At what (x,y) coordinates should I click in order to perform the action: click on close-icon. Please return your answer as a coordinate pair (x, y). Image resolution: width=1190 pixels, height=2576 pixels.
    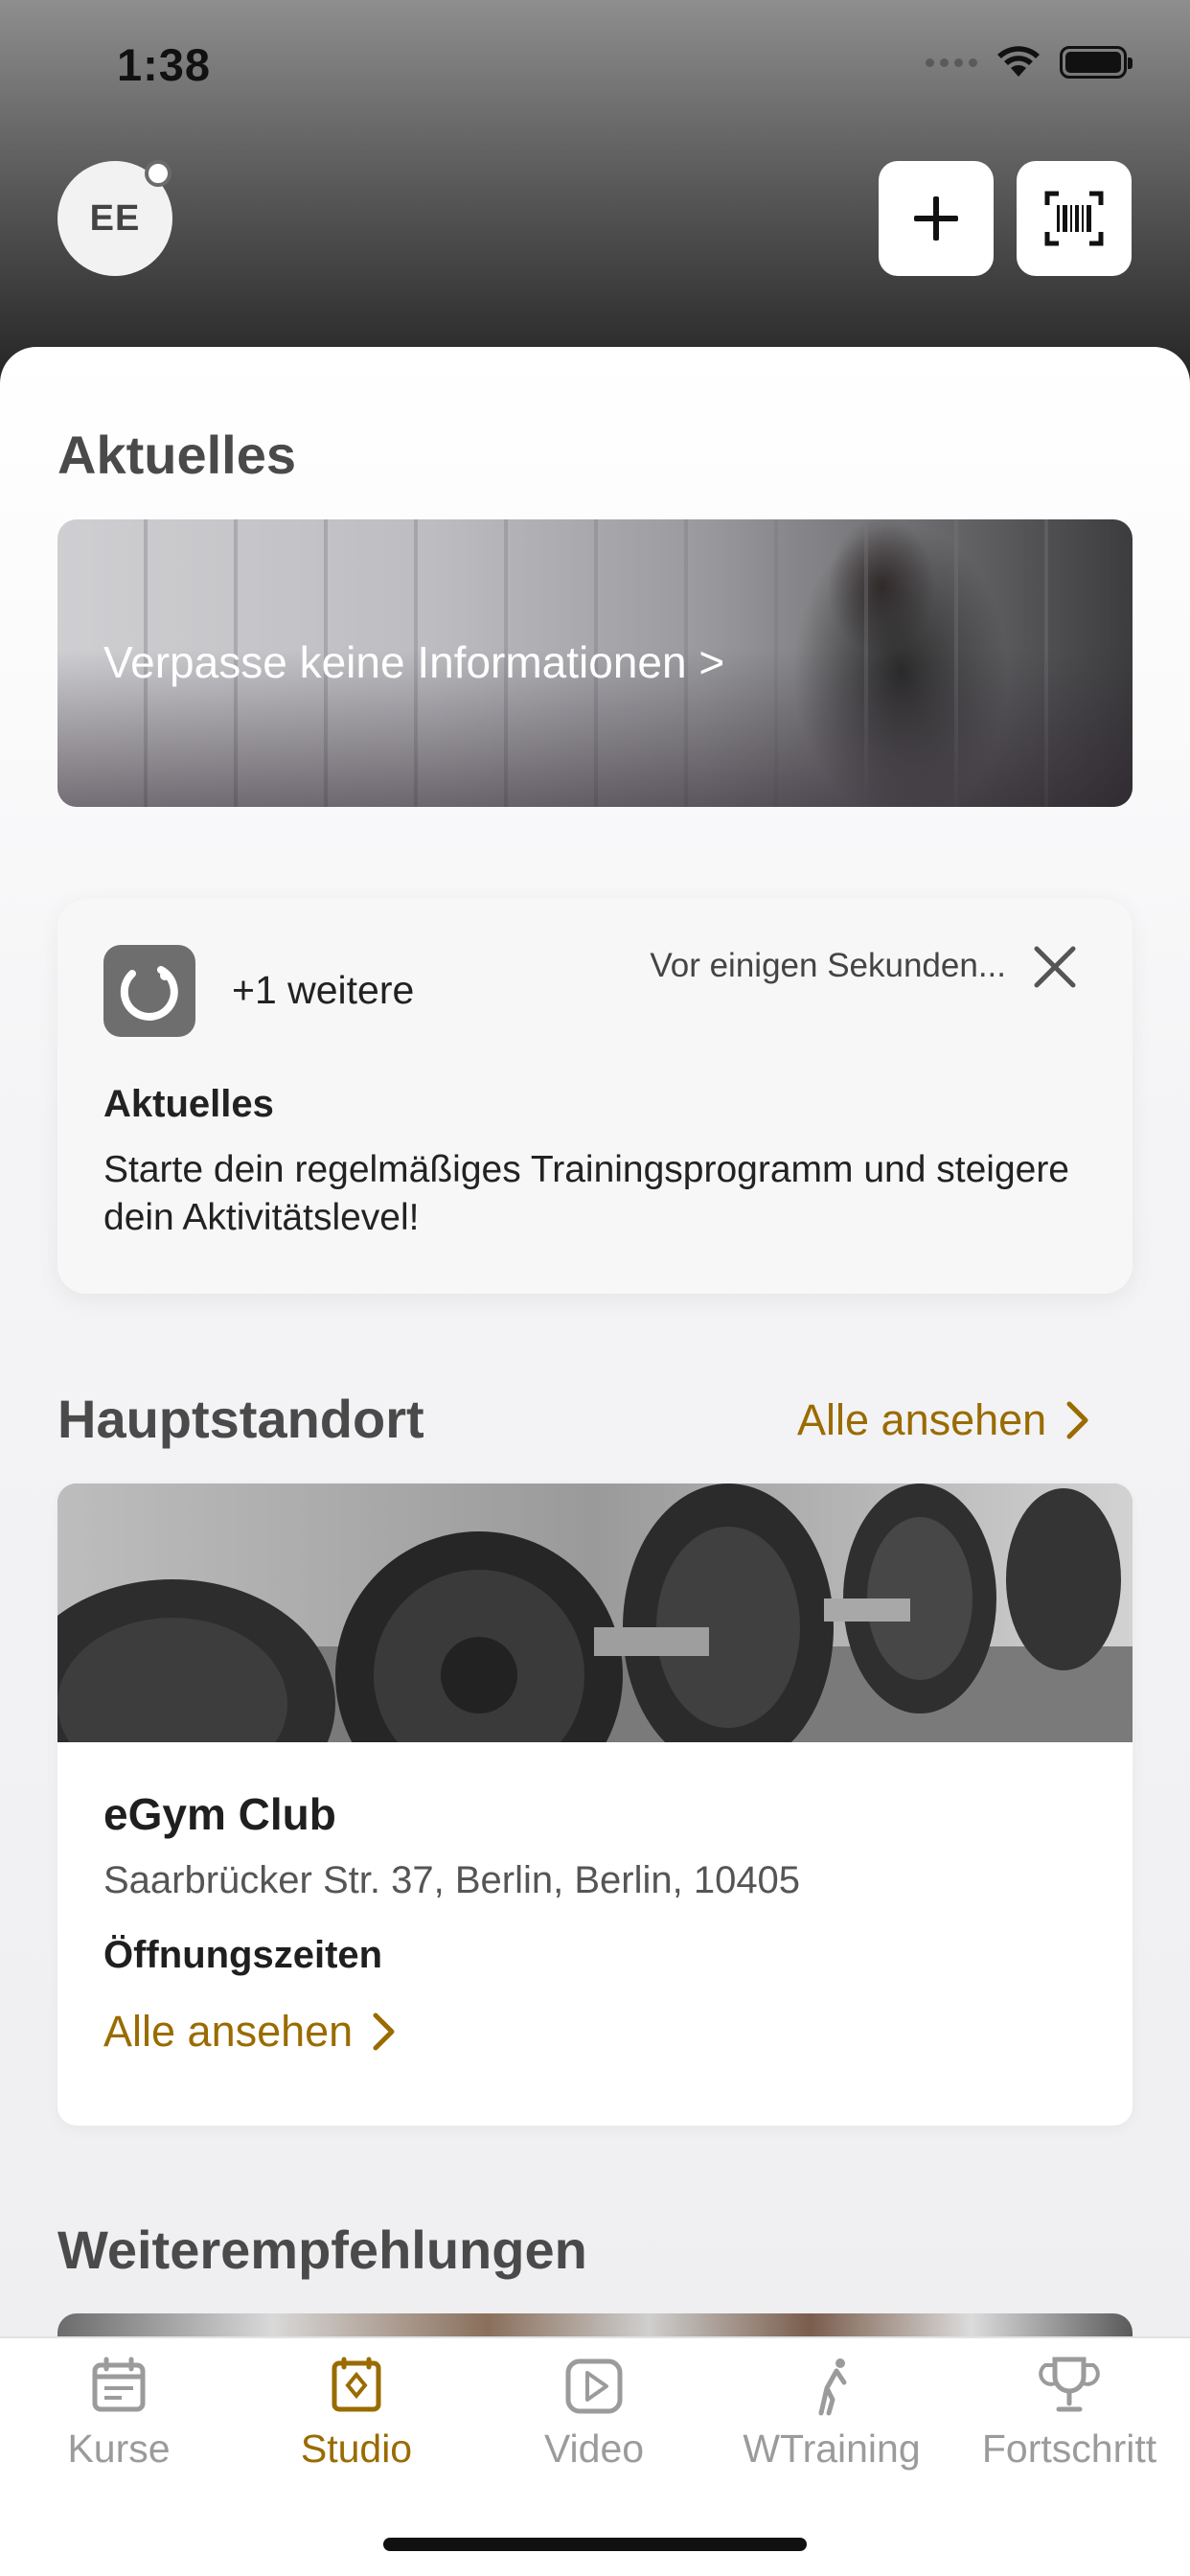
    Looking at the image, I should click on (1055, 967).